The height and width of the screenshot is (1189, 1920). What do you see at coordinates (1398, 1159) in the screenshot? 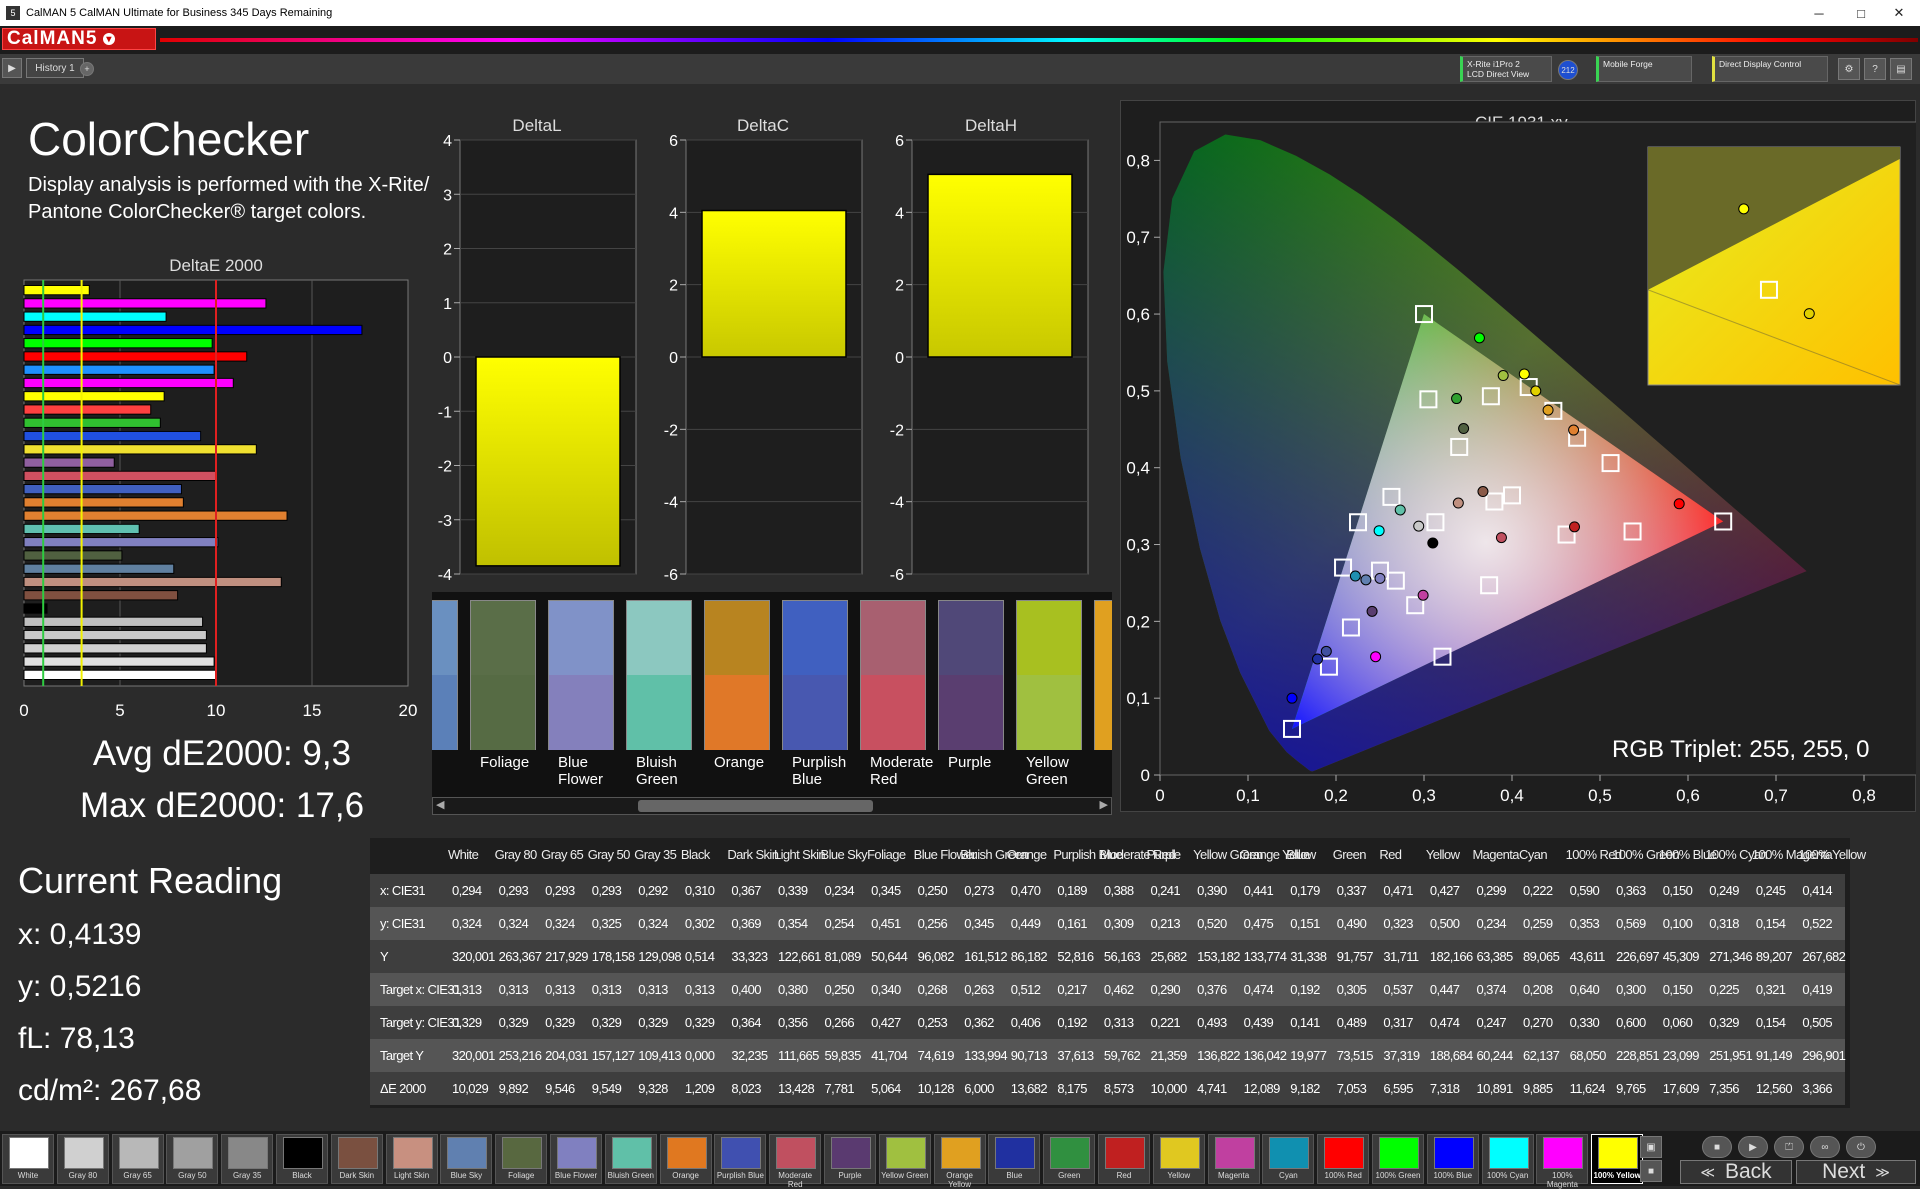
I see `patch-button-25: 100% Green` at bounding box center [1398, 1159].